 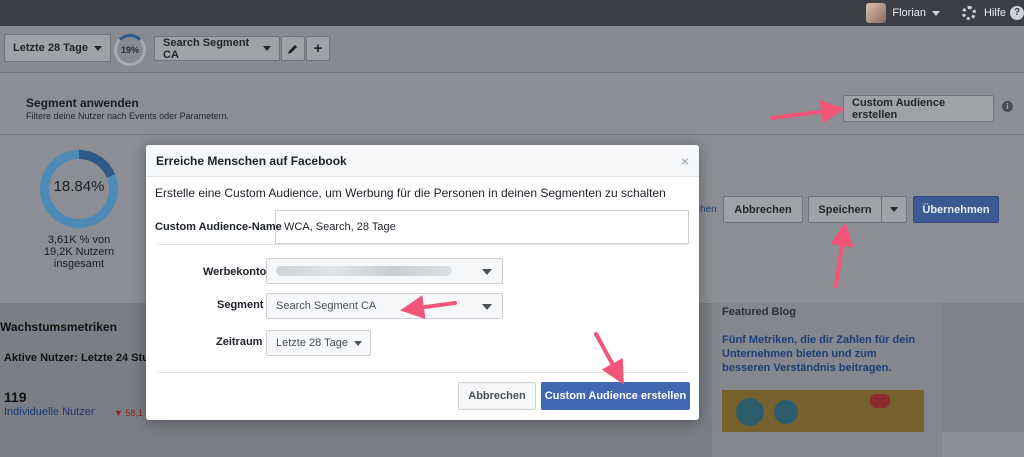 I want to click on segment-panel-title: Segment anwenden, so click(x=82, y=103).